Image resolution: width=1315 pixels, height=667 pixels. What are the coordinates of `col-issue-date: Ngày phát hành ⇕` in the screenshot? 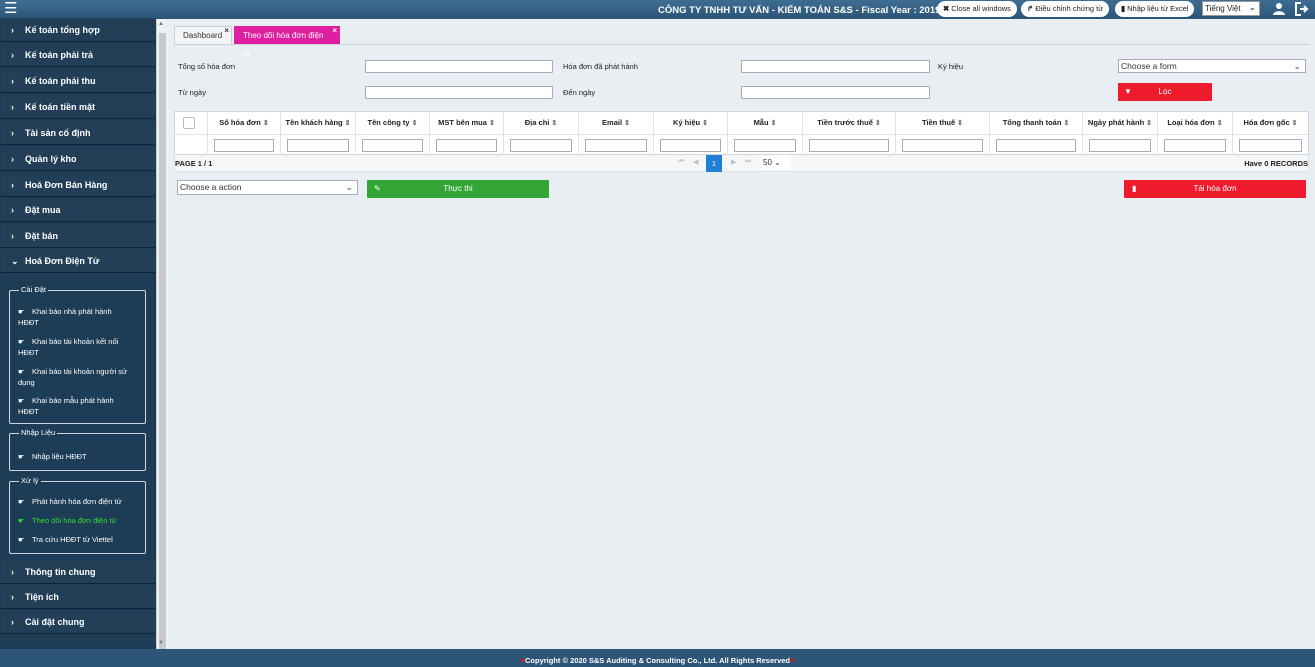 It's located at (1120, 123).